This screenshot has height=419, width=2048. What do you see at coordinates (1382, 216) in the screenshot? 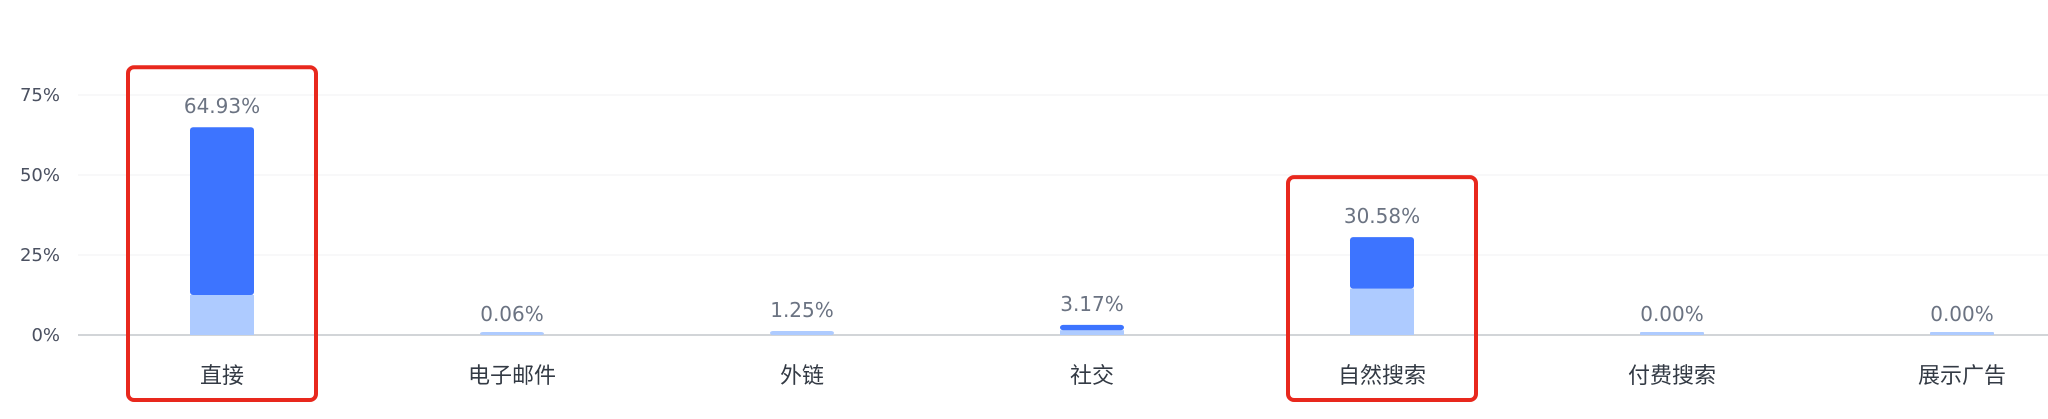
I see `data-label: 30.58%` at bounding box center [1382, 216].